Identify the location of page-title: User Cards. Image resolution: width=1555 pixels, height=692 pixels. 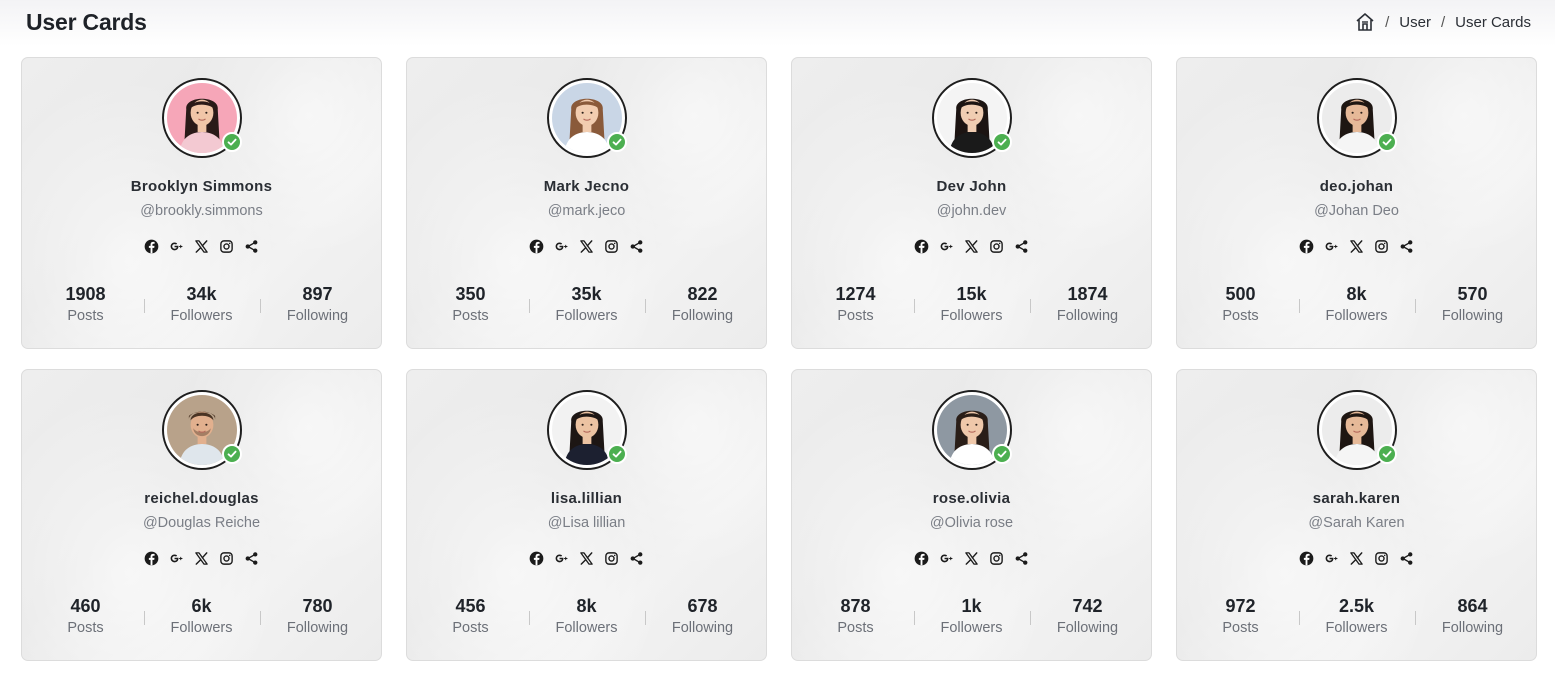
(86, 22).